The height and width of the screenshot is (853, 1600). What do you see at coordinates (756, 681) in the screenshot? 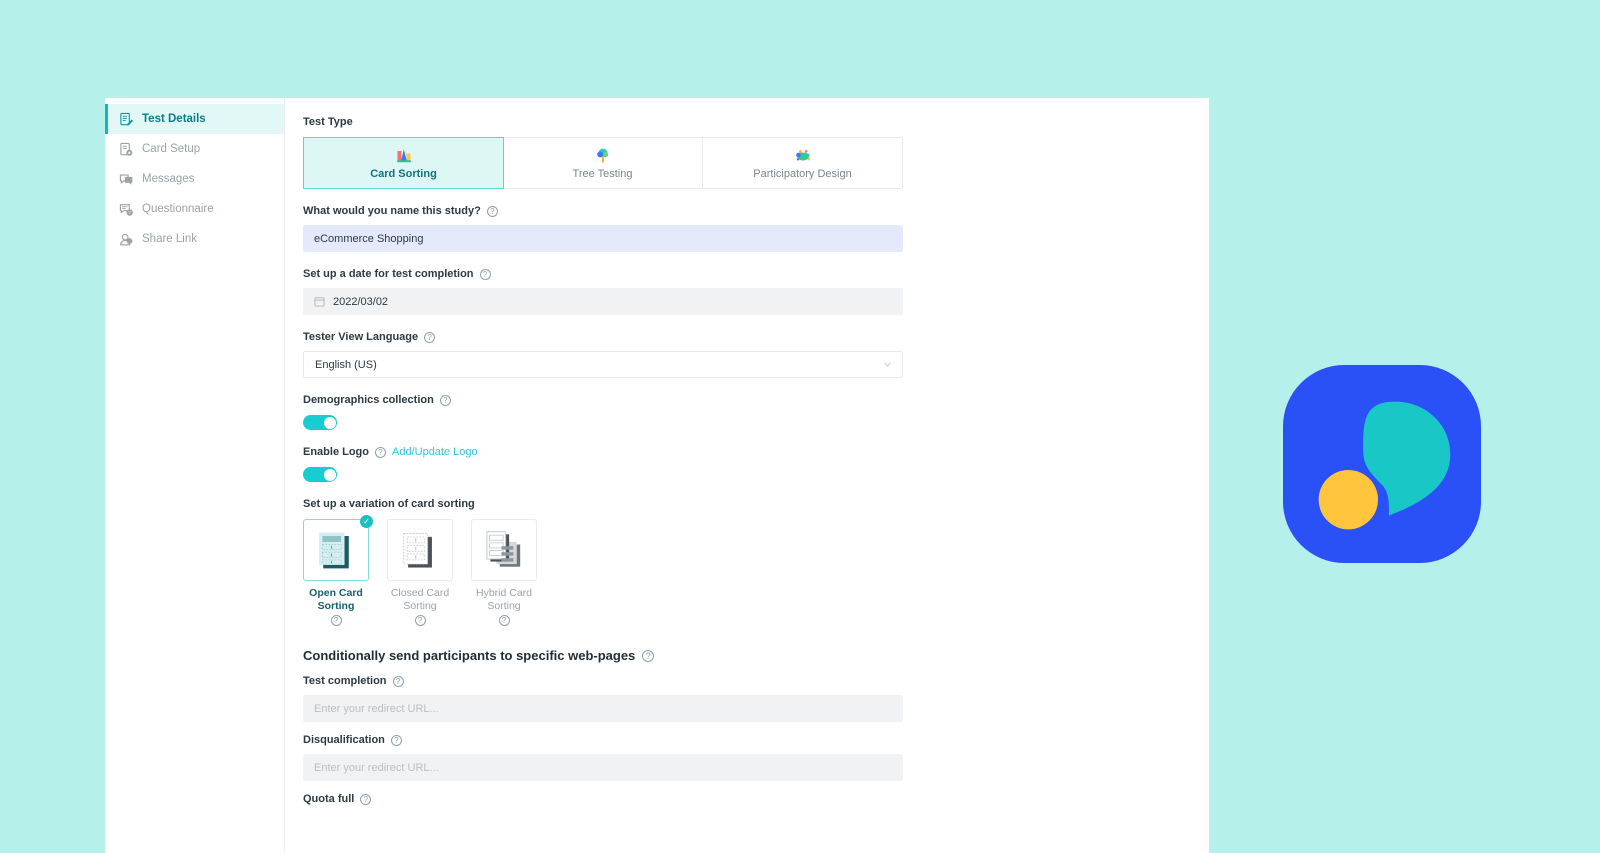
I see `test-completion-label: Test completion ?` at bounding box center [756, 681].